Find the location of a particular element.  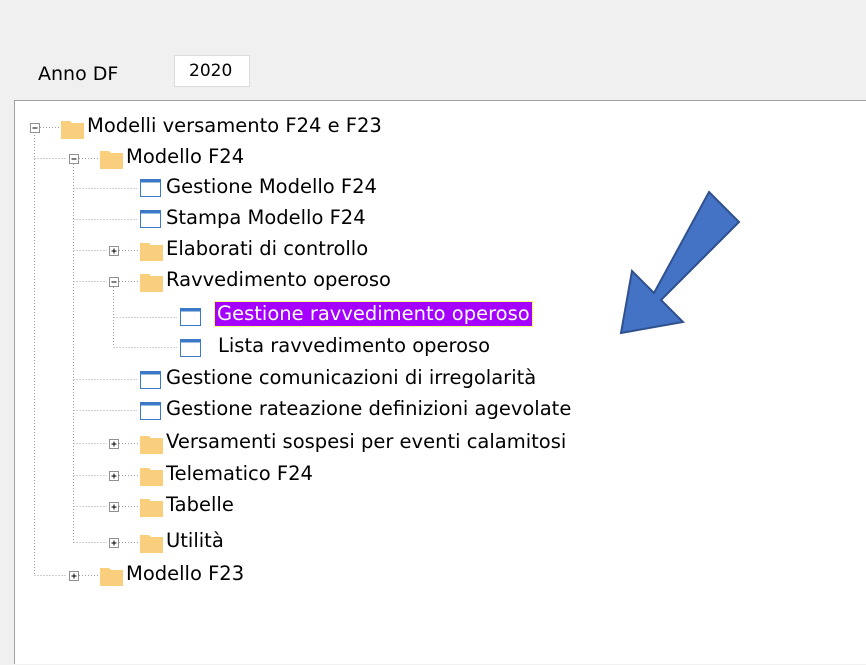

anno-df-input: 2020 is located at coordinates (212, 71).